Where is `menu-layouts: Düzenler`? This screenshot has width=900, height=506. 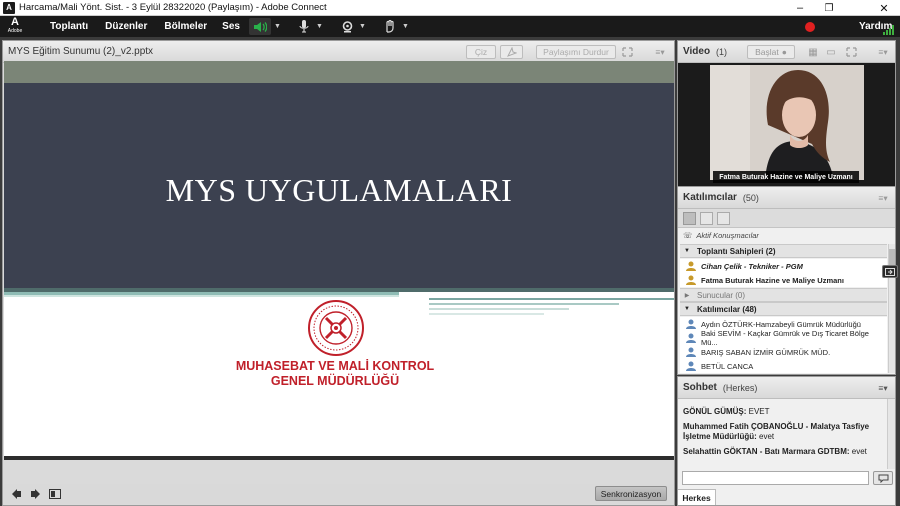 menu-layouts: Düzenler is located at coordinates (126, 26).